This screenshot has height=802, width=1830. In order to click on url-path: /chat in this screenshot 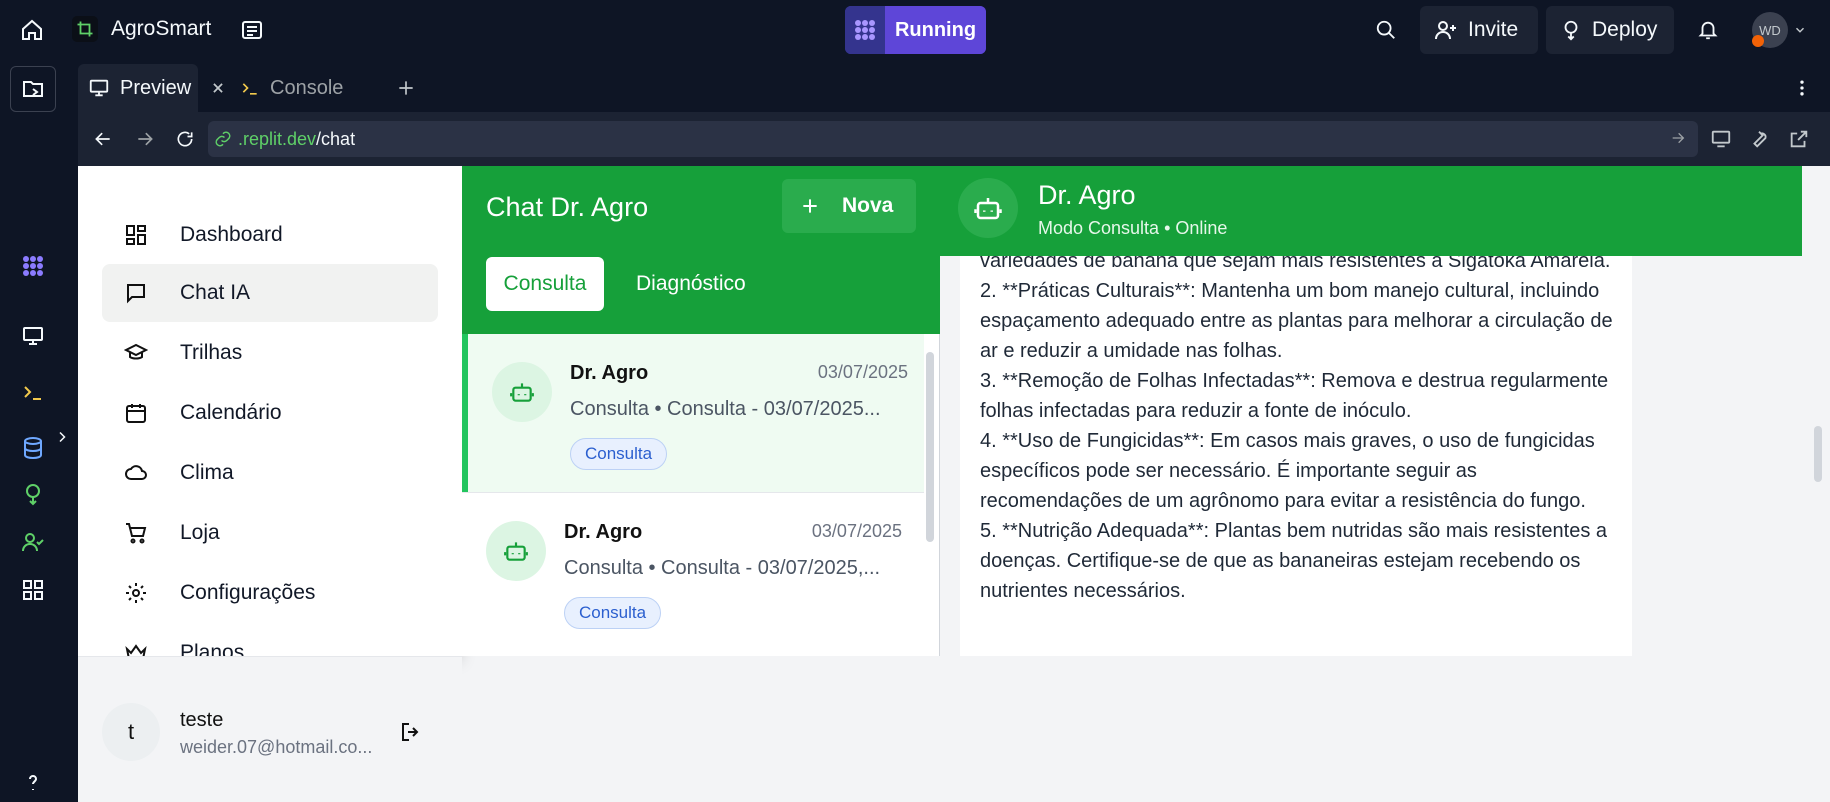, I will do `click(336, 138)`.